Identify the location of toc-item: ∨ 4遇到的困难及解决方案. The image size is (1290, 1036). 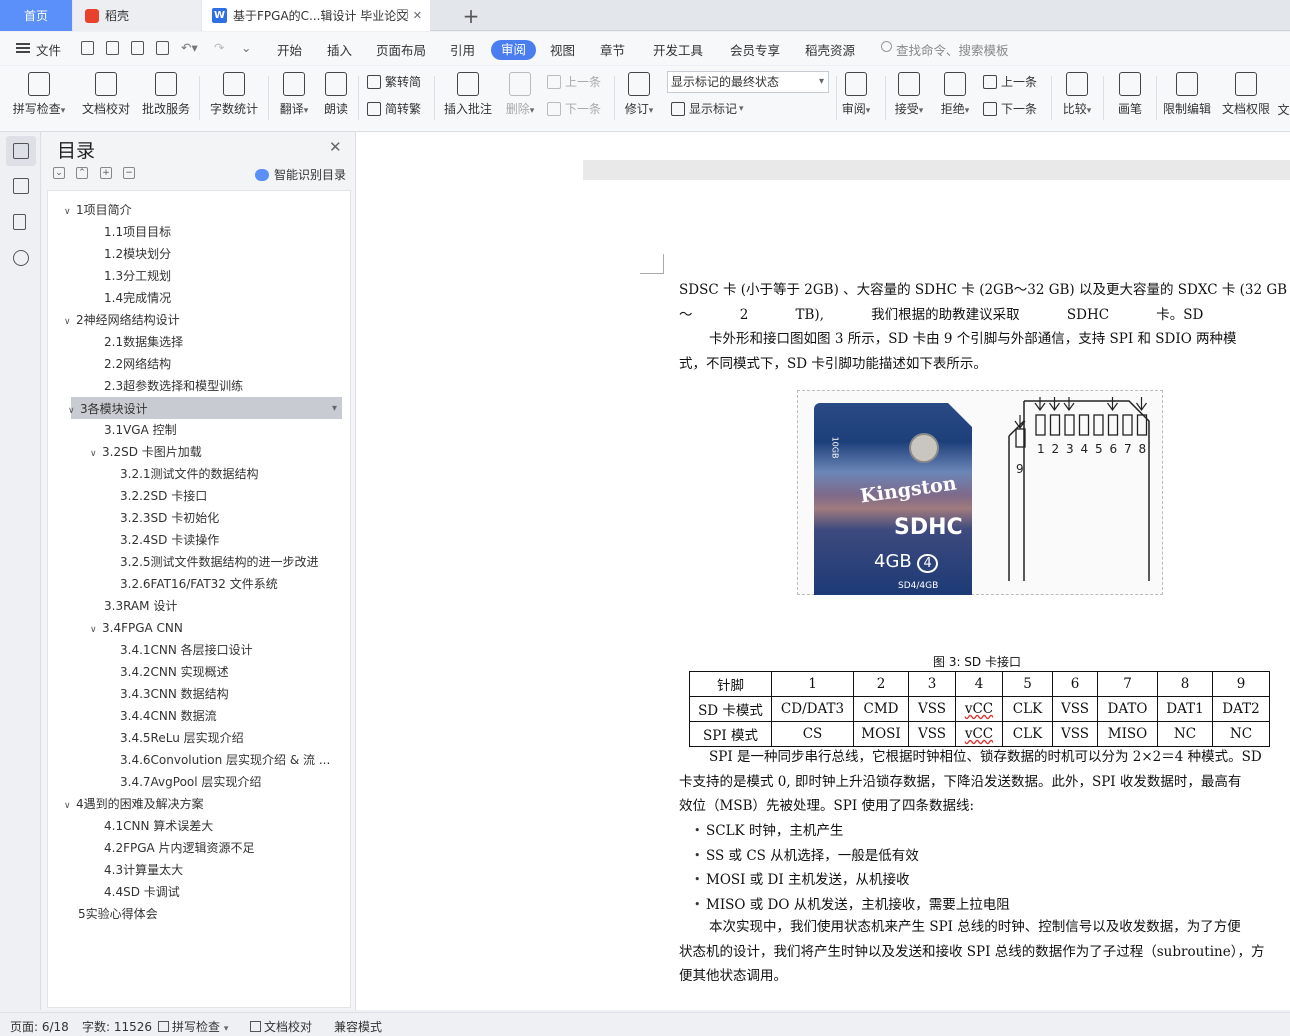
(199, 804).